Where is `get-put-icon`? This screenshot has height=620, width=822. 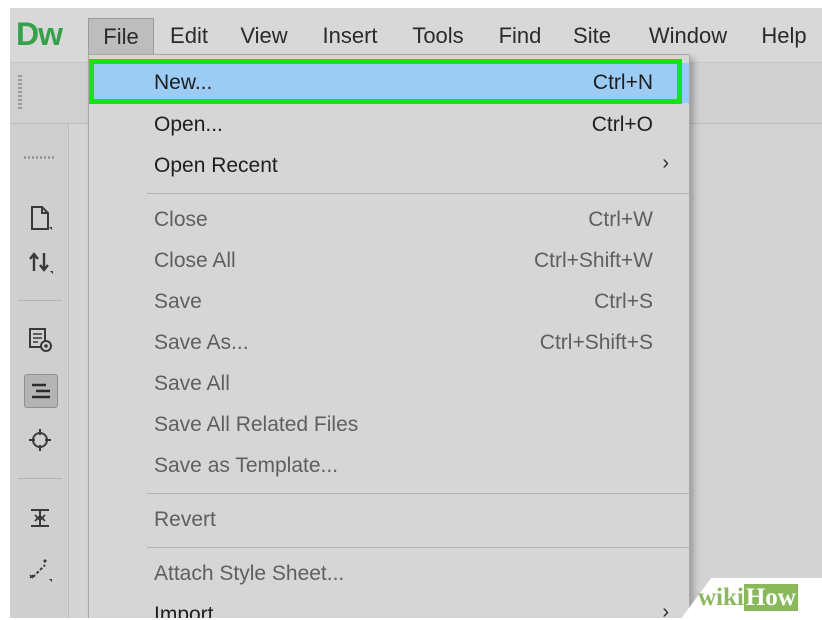 get-put-icon is located at coordinates (40, 262).